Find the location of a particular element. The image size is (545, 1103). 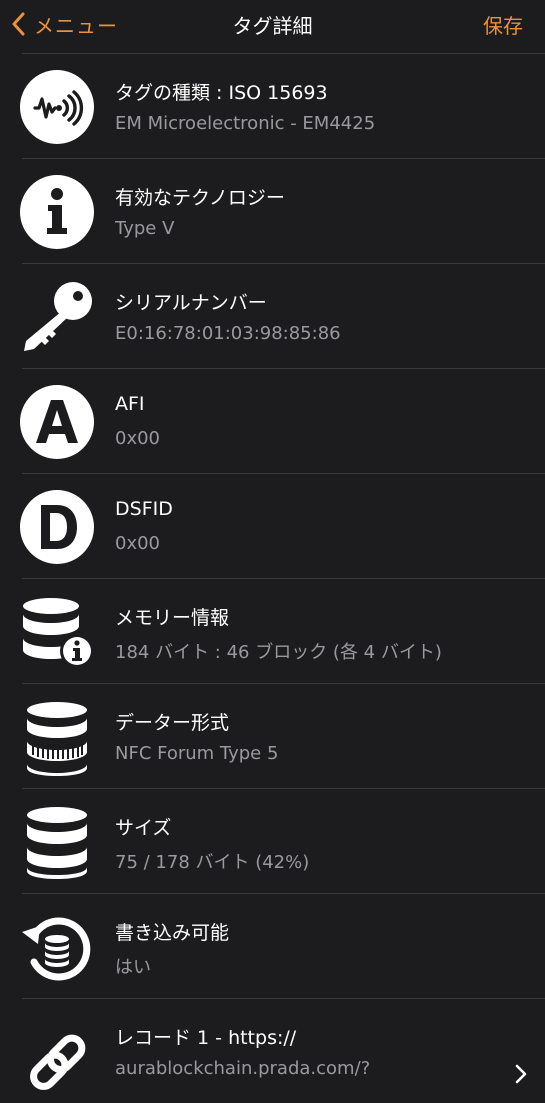

back-button-label: メニュー is located at coordinates (76, 25).